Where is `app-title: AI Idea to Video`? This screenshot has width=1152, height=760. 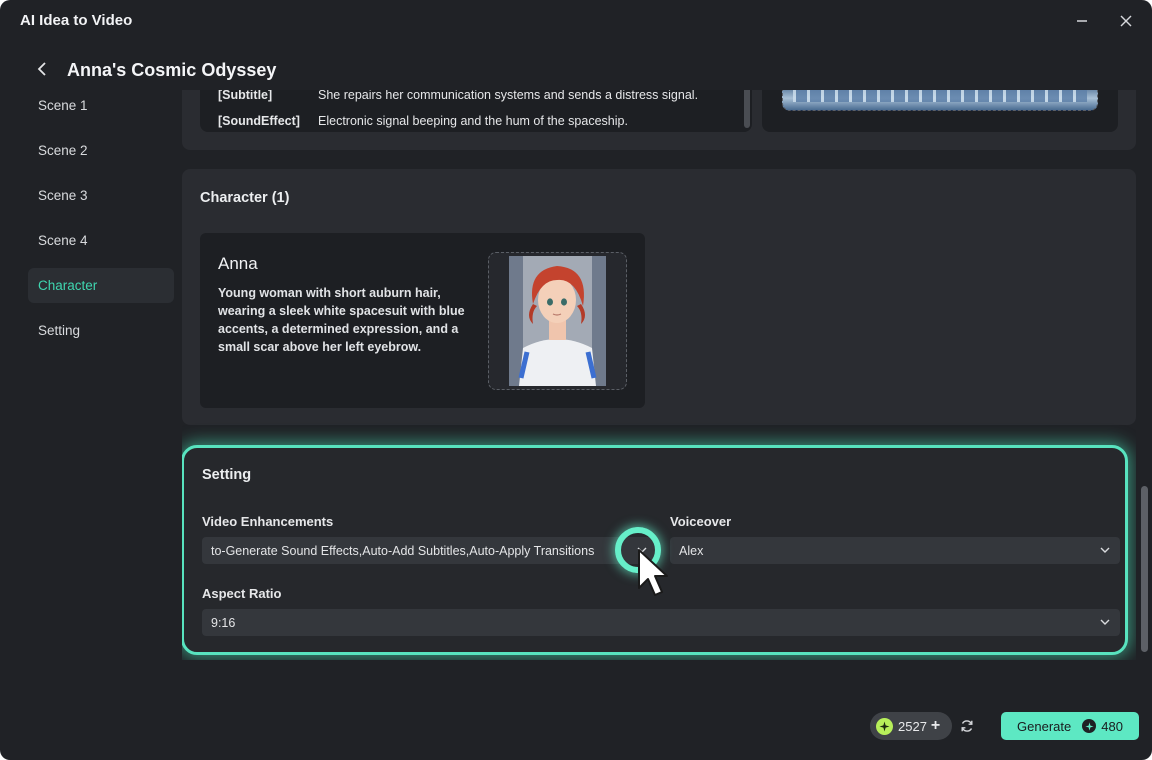 app-title: AI Idea to Video is located at coordinates (76, 20).